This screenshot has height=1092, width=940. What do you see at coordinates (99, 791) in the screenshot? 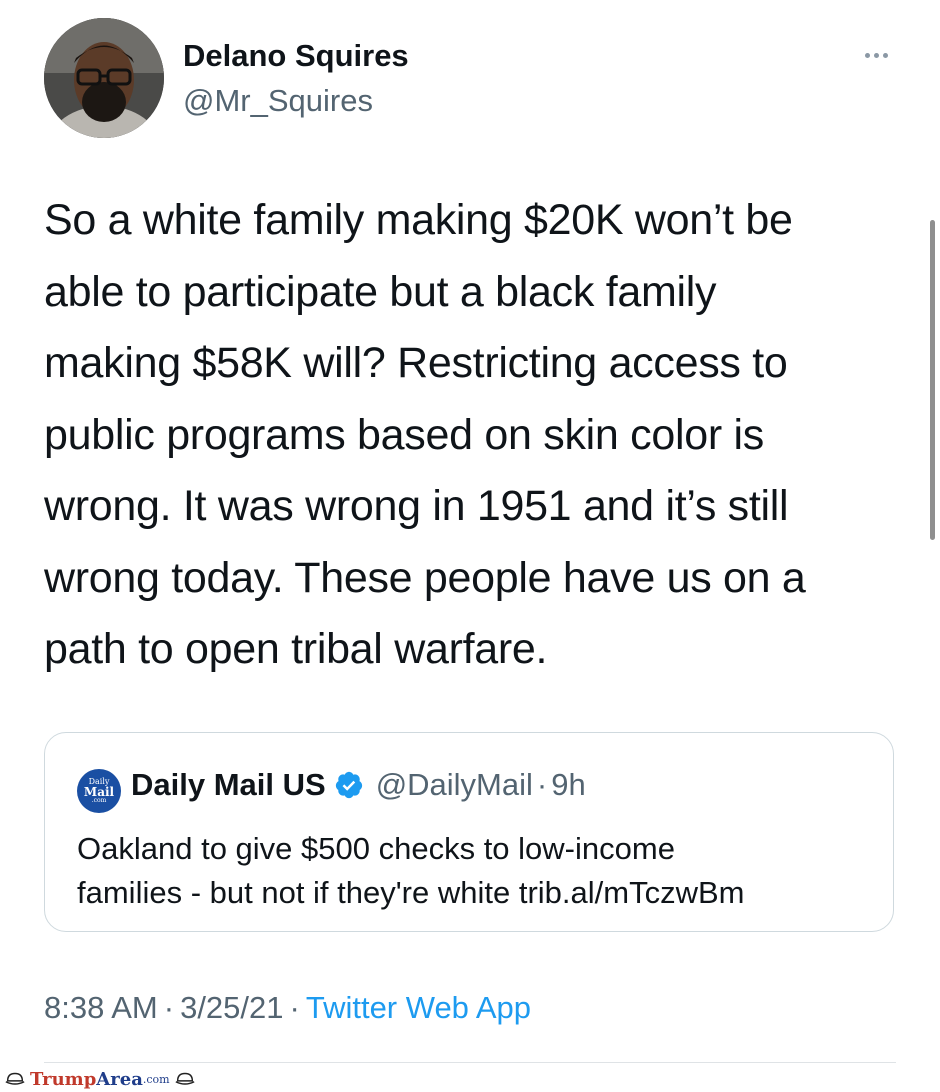
I see `quoted-author-avatar: Daily Mail .com` at bounding box center [99, 791].